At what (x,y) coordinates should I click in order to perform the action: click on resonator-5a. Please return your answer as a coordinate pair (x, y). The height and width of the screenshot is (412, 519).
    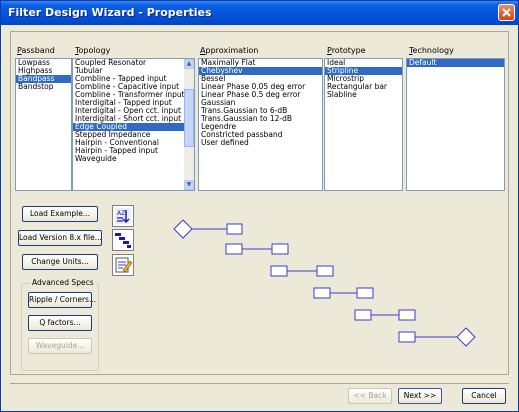
    Looking at the image, I should click on (363, 315).